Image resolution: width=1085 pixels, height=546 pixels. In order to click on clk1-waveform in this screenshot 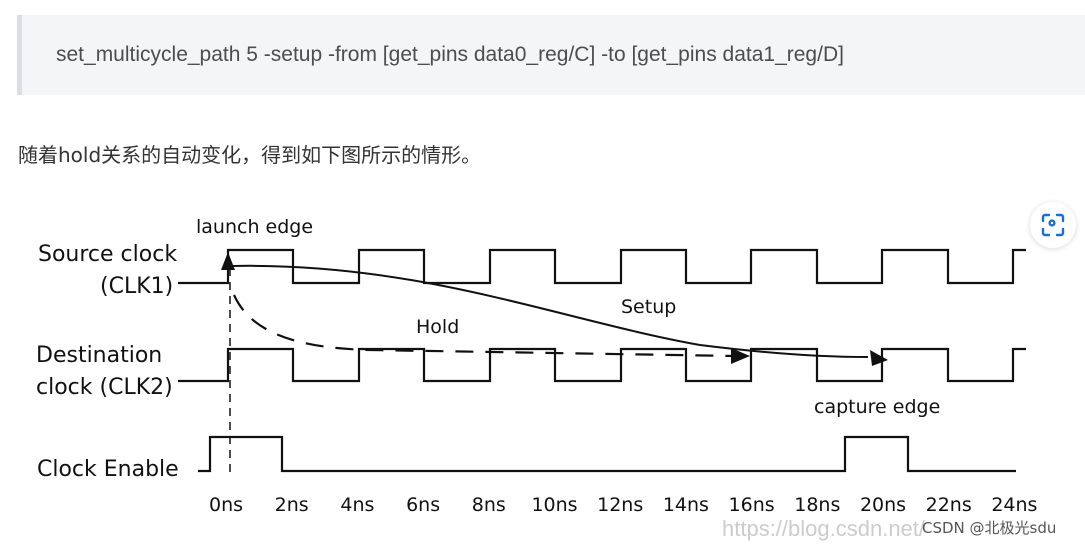, I will do `click(602, 266)`.